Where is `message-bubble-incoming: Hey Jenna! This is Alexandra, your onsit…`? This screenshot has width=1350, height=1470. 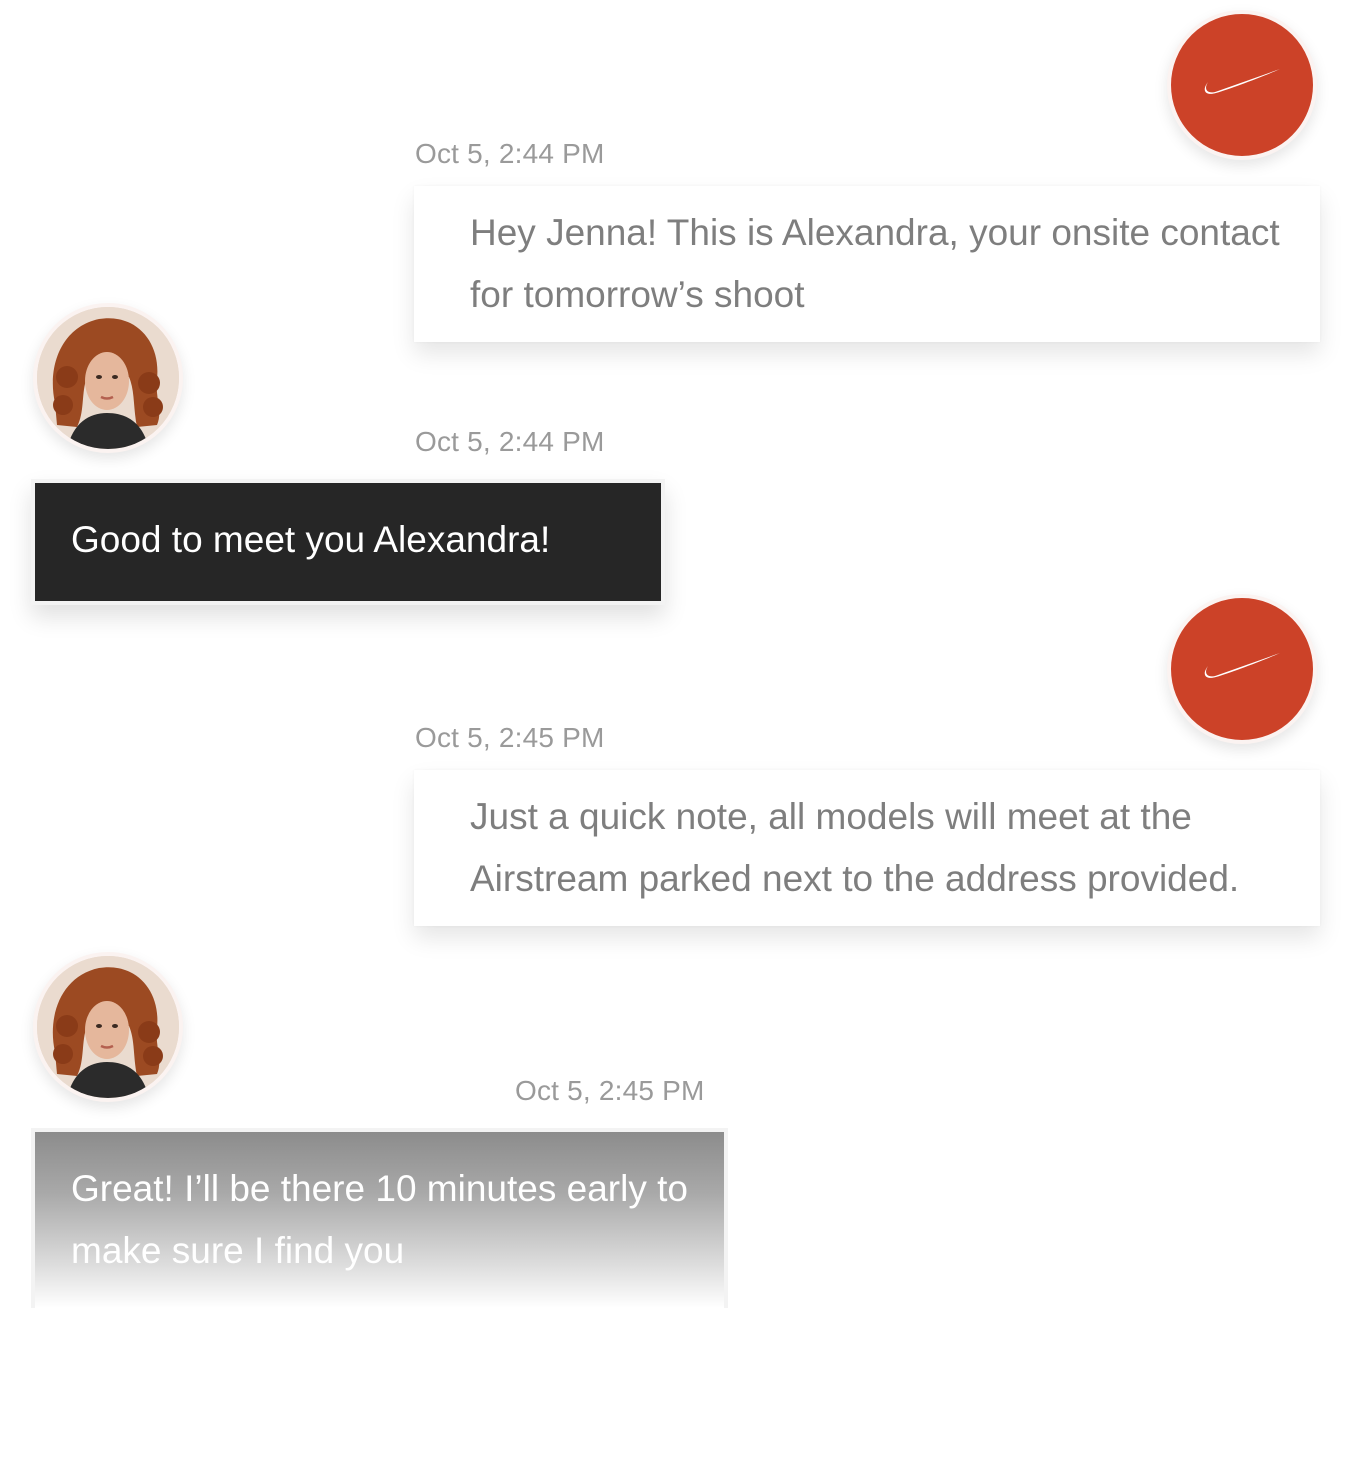 message-bubble-incoming: Hey Jenna! This is Alexandra, your onsit… is located at coordinates (867, 264).